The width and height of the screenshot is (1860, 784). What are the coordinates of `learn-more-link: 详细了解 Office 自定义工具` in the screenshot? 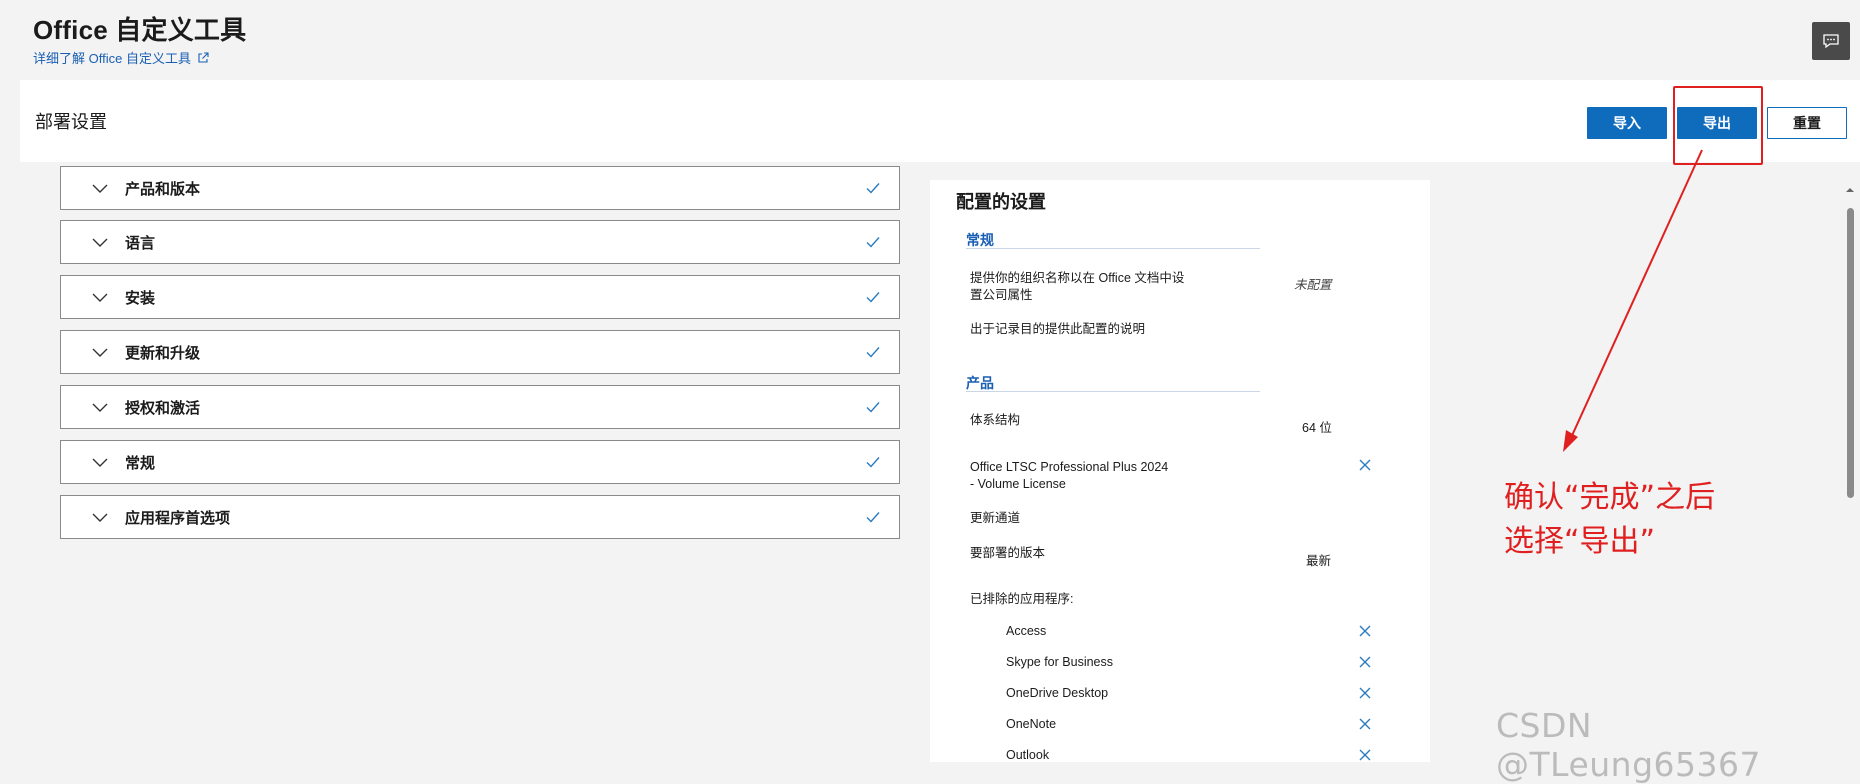 It's located at (121, 57).